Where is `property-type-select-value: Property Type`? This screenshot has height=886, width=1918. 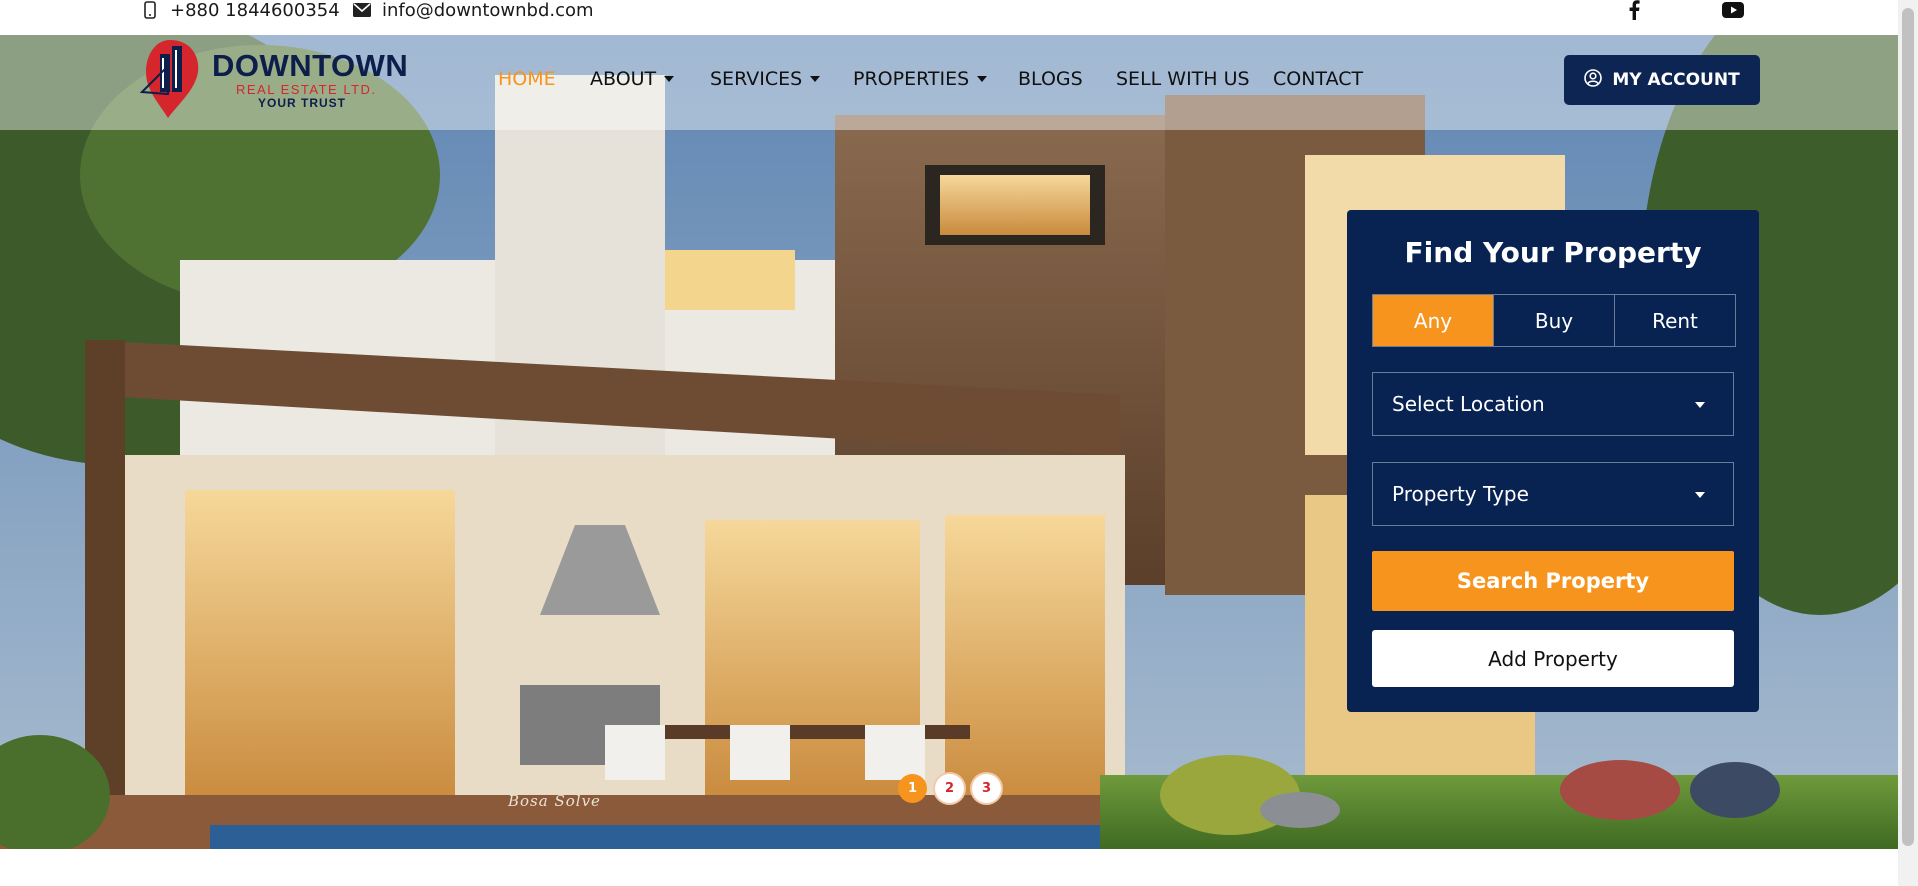 property-type-select-value: Property Type is located at coordinates (1460, 494).